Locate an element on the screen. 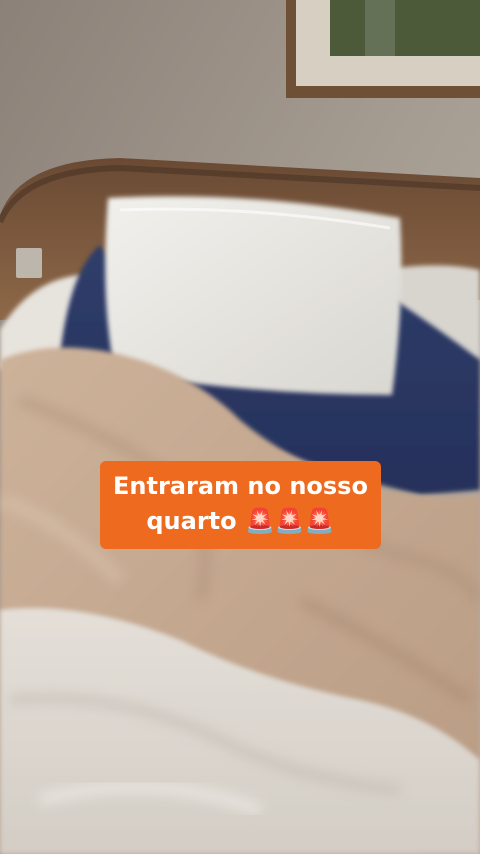  caption-line-2: quarto 🚨🚨🚨 is located at coordinates (240, 521).